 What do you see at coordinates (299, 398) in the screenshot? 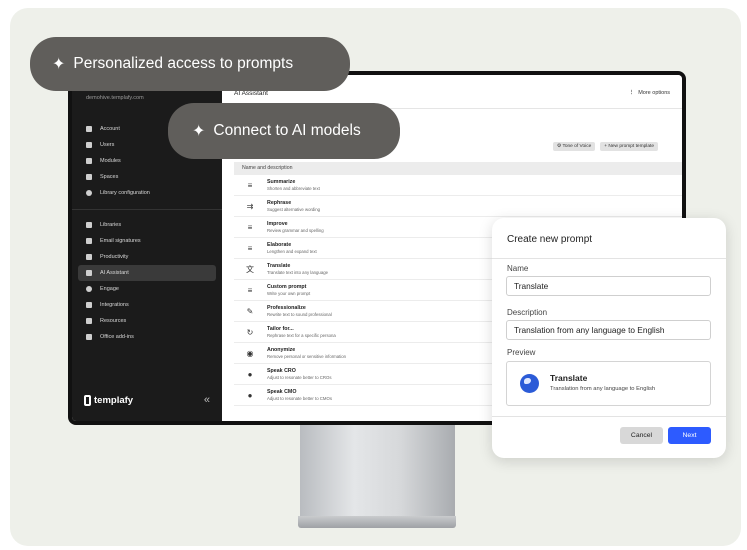
I see `prompt-description: Adjust to resonate better to CMOs` at bounding box center [299, 398].